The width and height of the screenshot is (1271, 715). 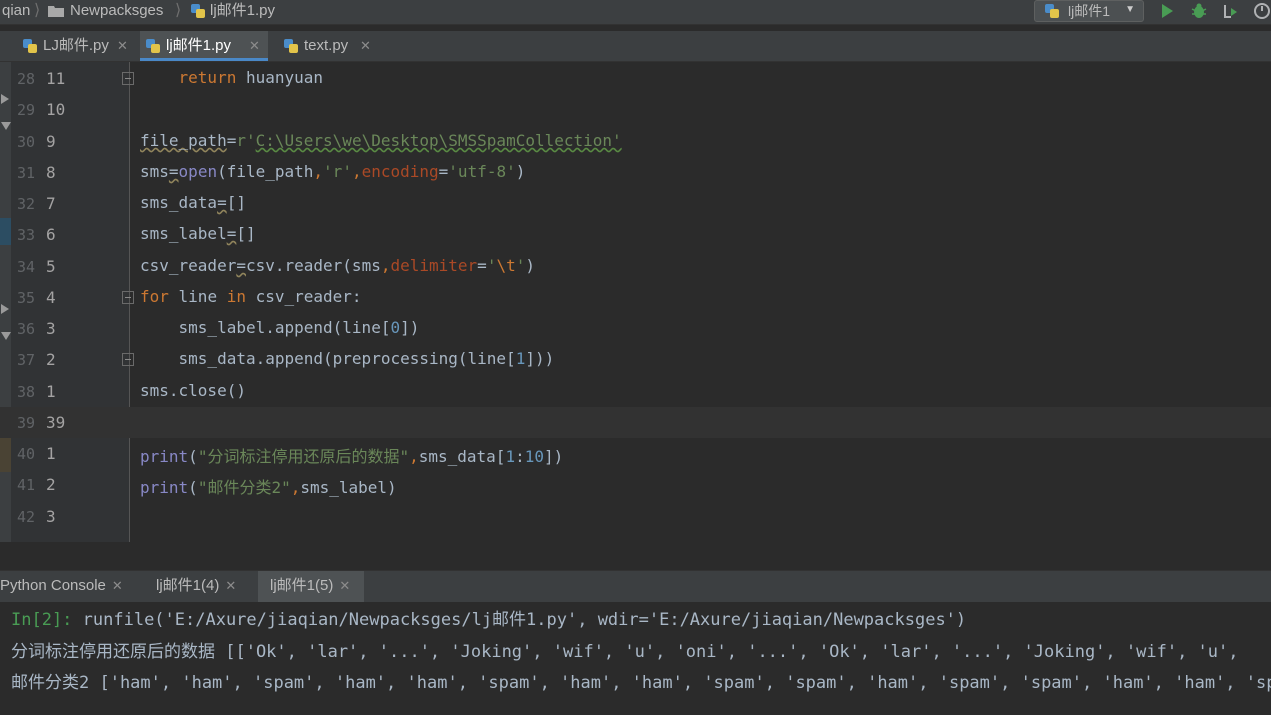 I want to click on code-text: sms=open(file_path,'r',encoding='utf-8'), so click(x=333, y=171).